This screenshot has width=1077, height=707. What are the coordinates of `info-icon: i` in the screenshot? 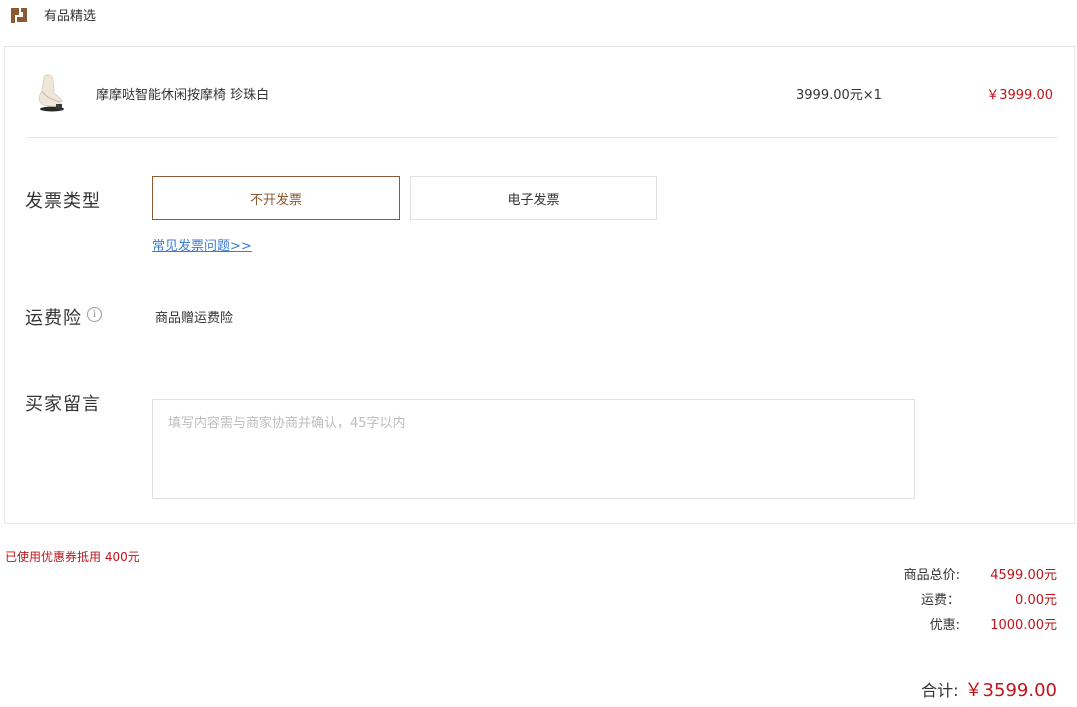 It's located at (94, 314).